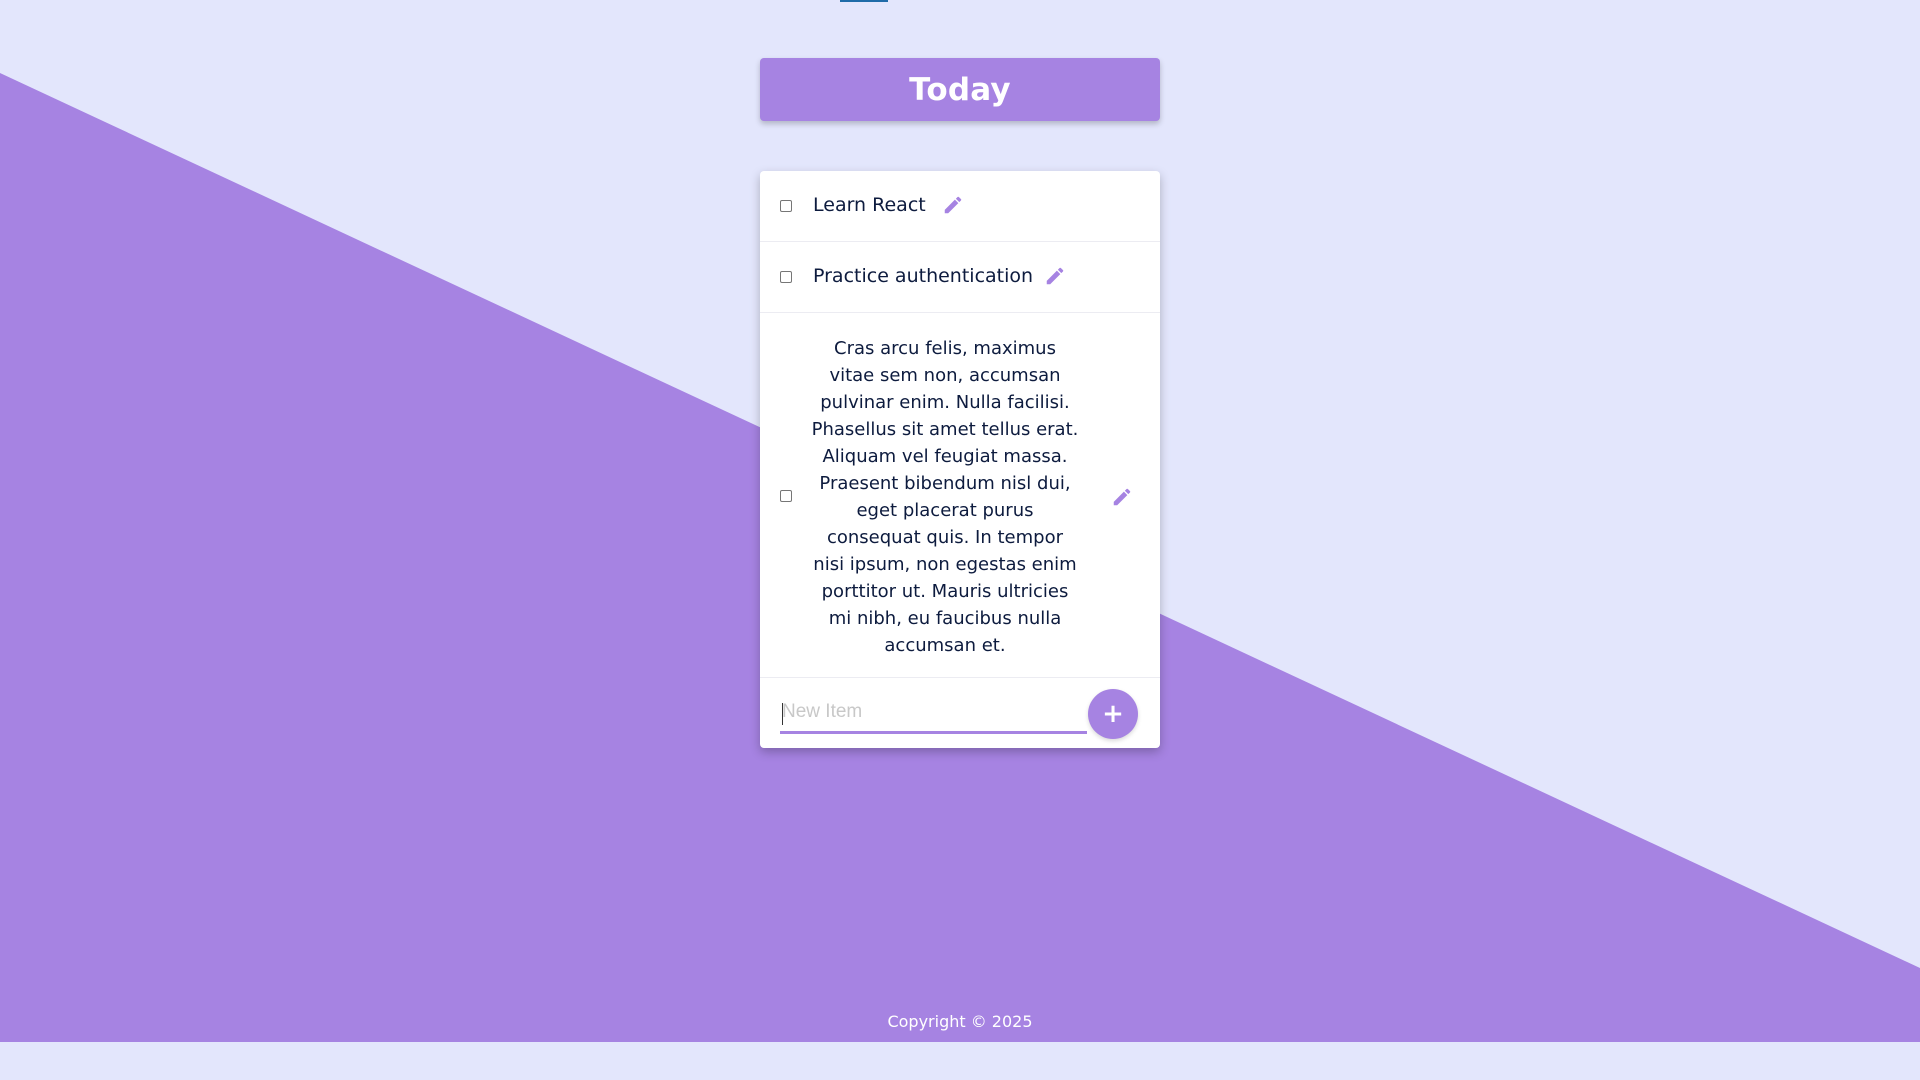 This screenshot has height=1080, width=1920. I want to click on title-box: Today, so click(960, 89).